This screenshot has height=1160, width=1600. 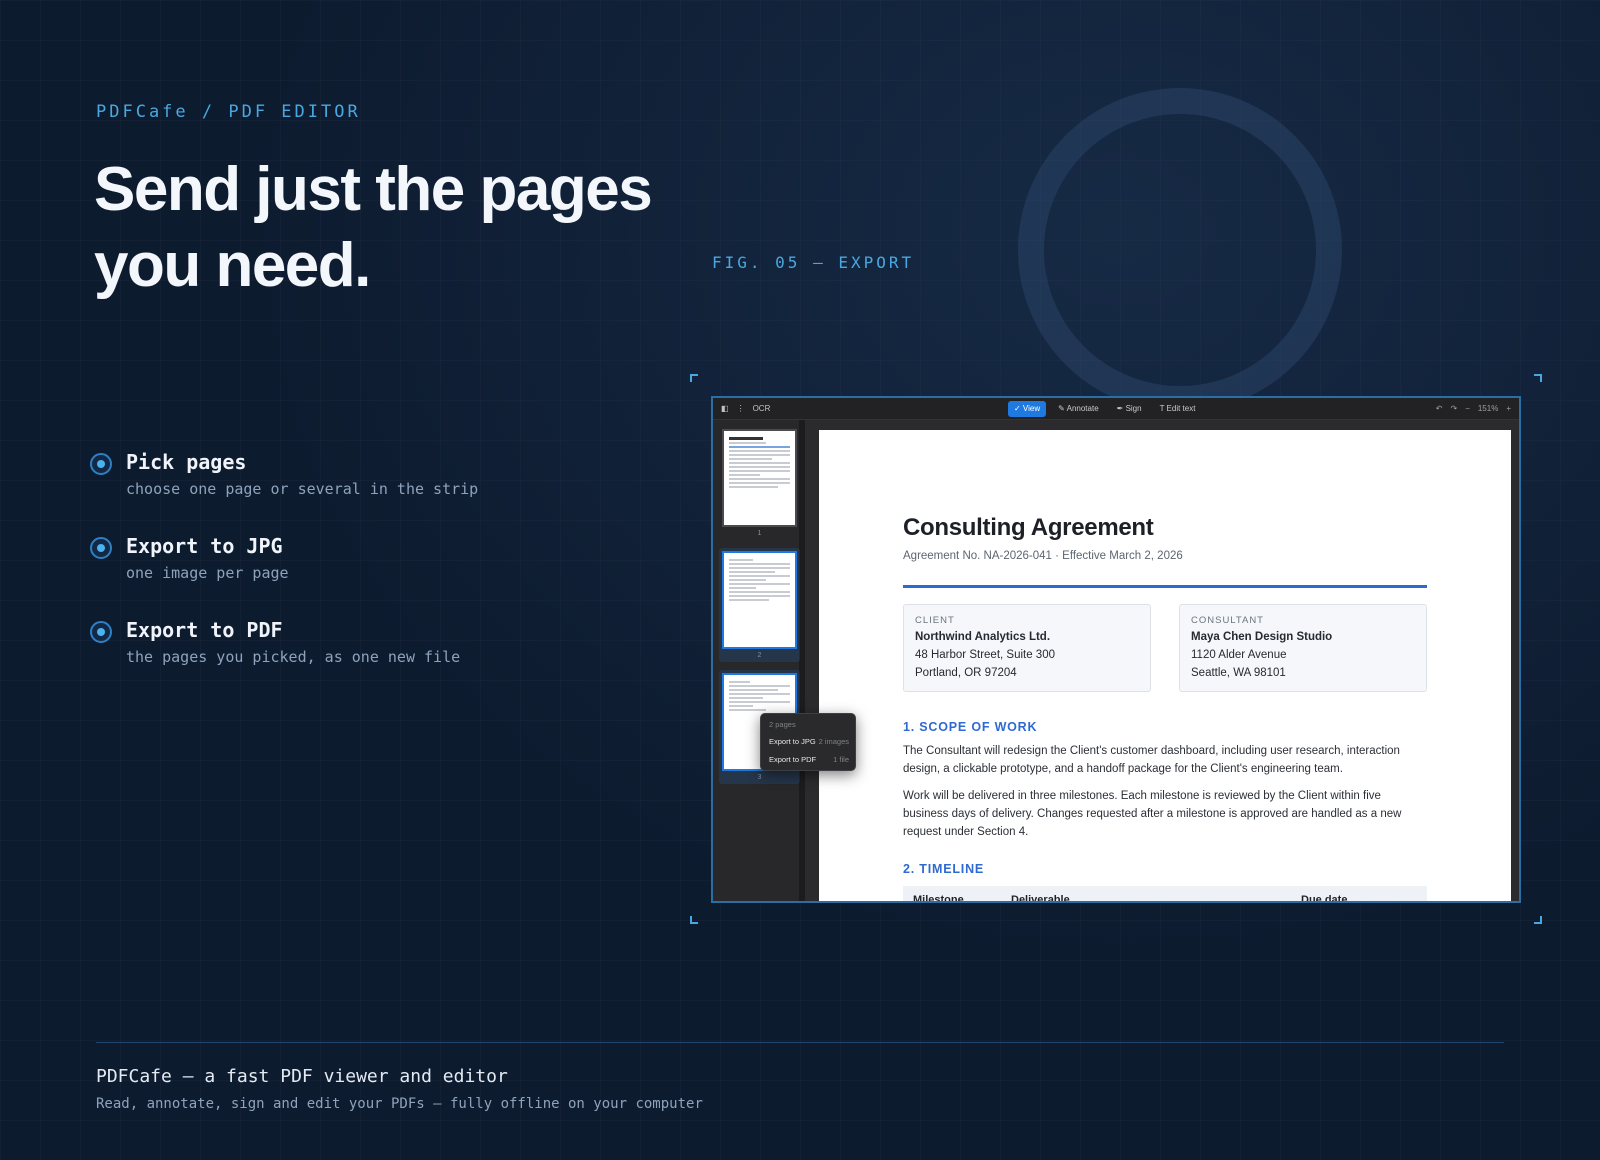 What do you see at coordinates (1180, 250) in the screenshot?
I see `decorative-ring` at bounding box center [1180, 250].